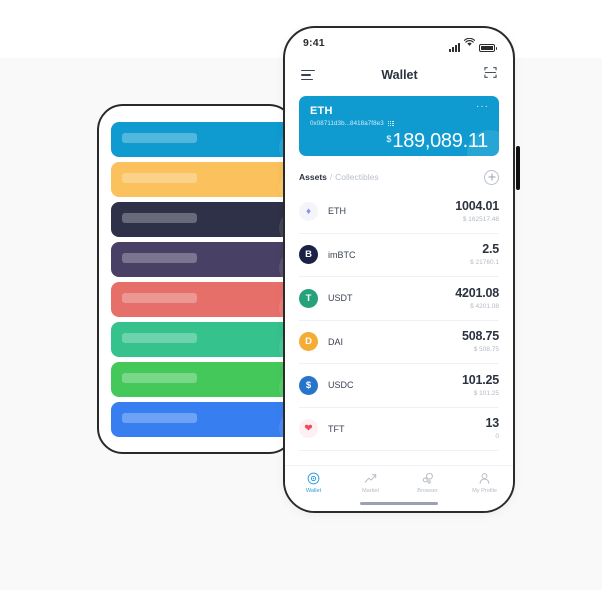 The width and height of the screenshot is (602, 590). Describe the element at coordinates (308, 255) in the screenshot. I see `imbtc-icon: B` at that location.